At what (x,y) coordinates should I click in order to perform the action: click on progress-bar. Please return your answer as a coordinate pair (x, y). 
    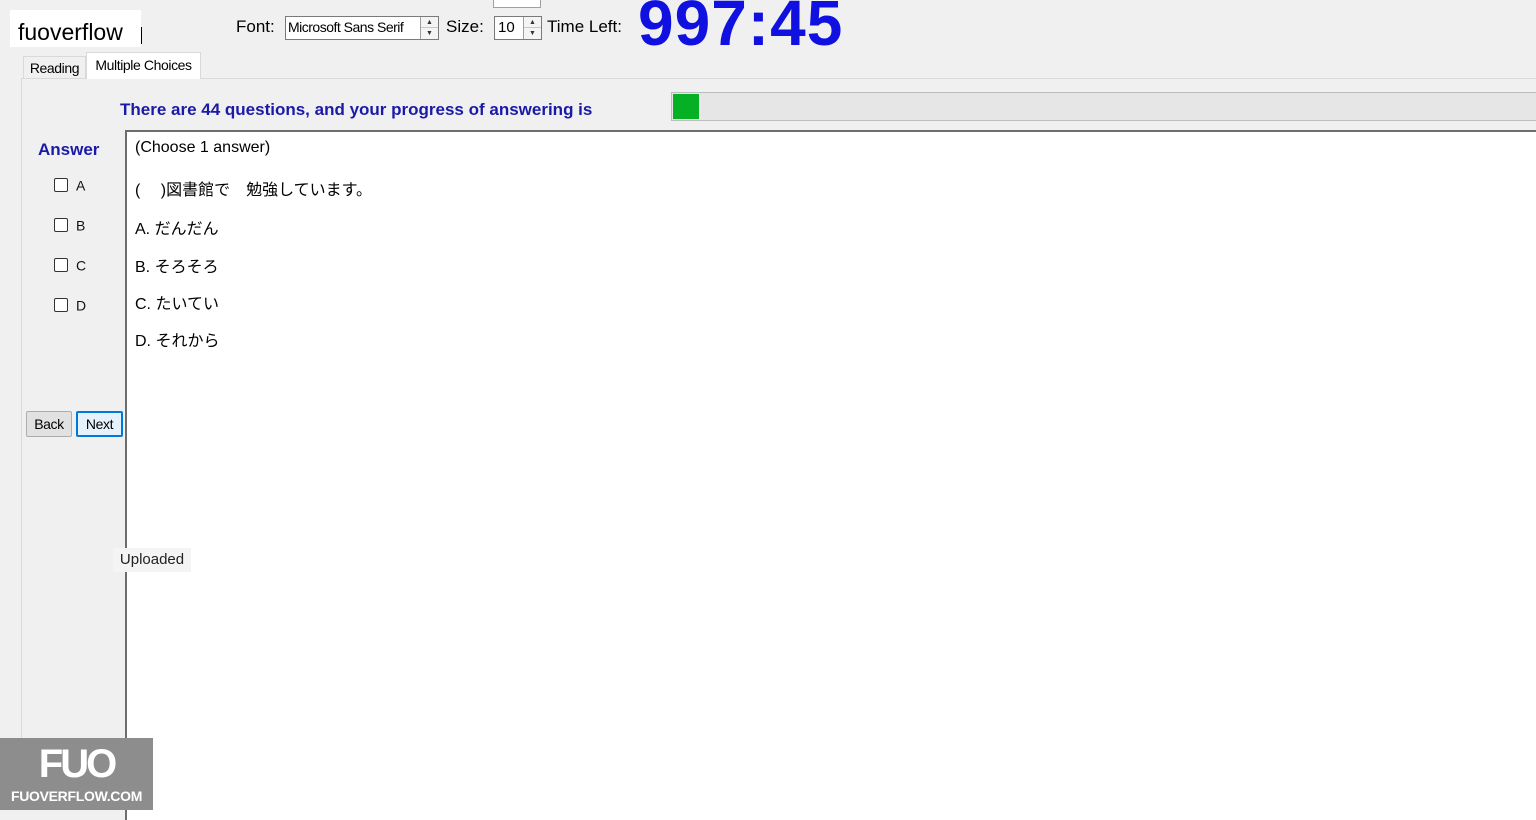
    Looking at the image, I should click on (1103, 106).